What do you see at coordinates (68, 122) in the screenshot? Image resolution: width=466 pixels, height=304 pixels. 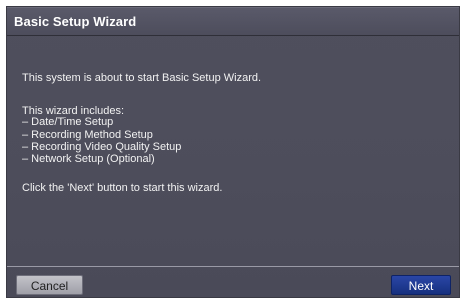 I see `list-item-datetime: – Date/Time Setup` at bounding box center [68, 122].